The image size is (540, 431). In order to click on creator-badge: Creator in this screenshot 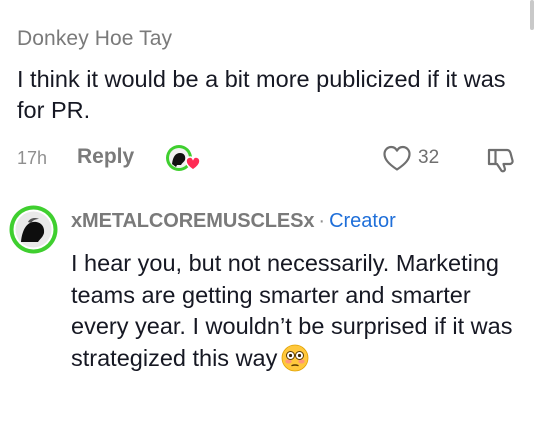, I will do `click(362, 221)`.